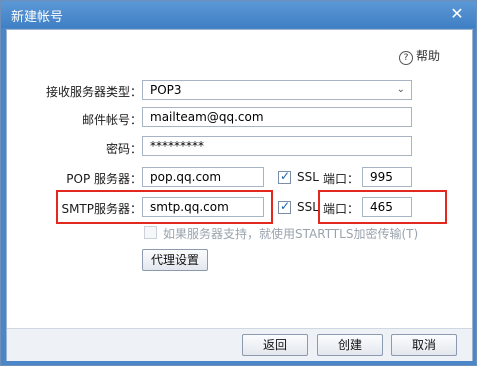 Image resolution: width=477 pixels, height=366 pixels. What do you see at coordinates (291, 234) in the screenshot?
I see `starttls-label: 如果服务器支持，就使用STARTTLS加密传输(T)` at bounding box center [291, 234].